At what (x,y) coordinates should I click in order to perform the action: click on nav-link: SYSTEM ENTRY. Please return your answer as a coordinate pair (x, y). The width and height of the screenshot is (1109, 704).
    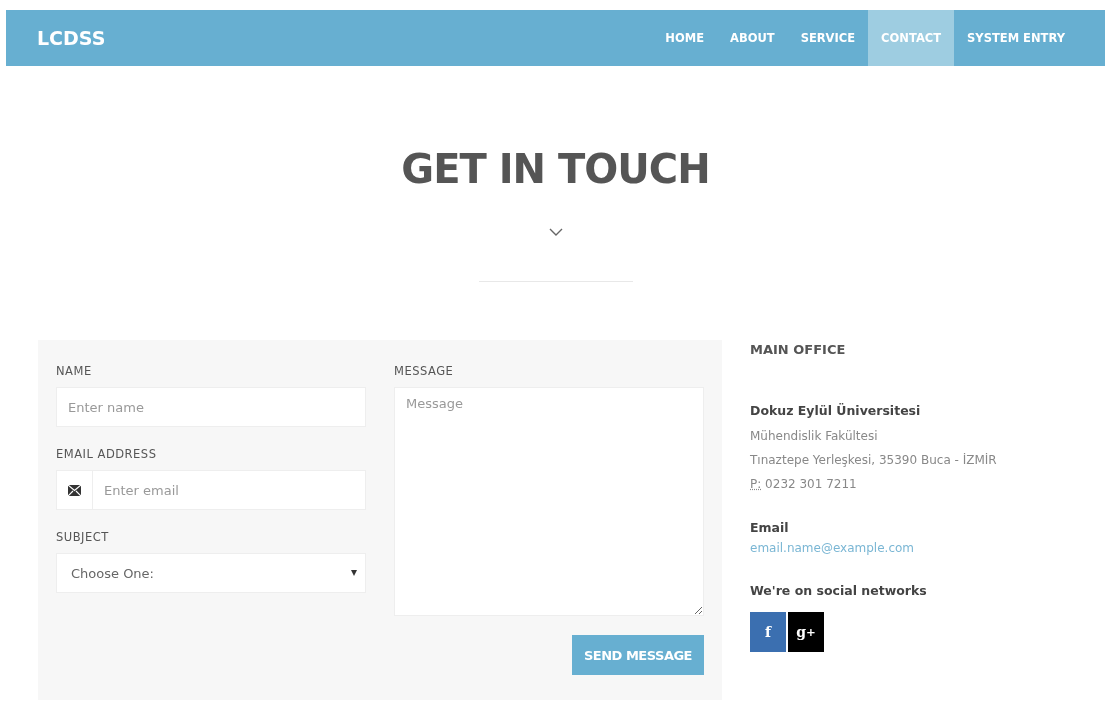
    Looking at the image, I should click on (1029, 38).